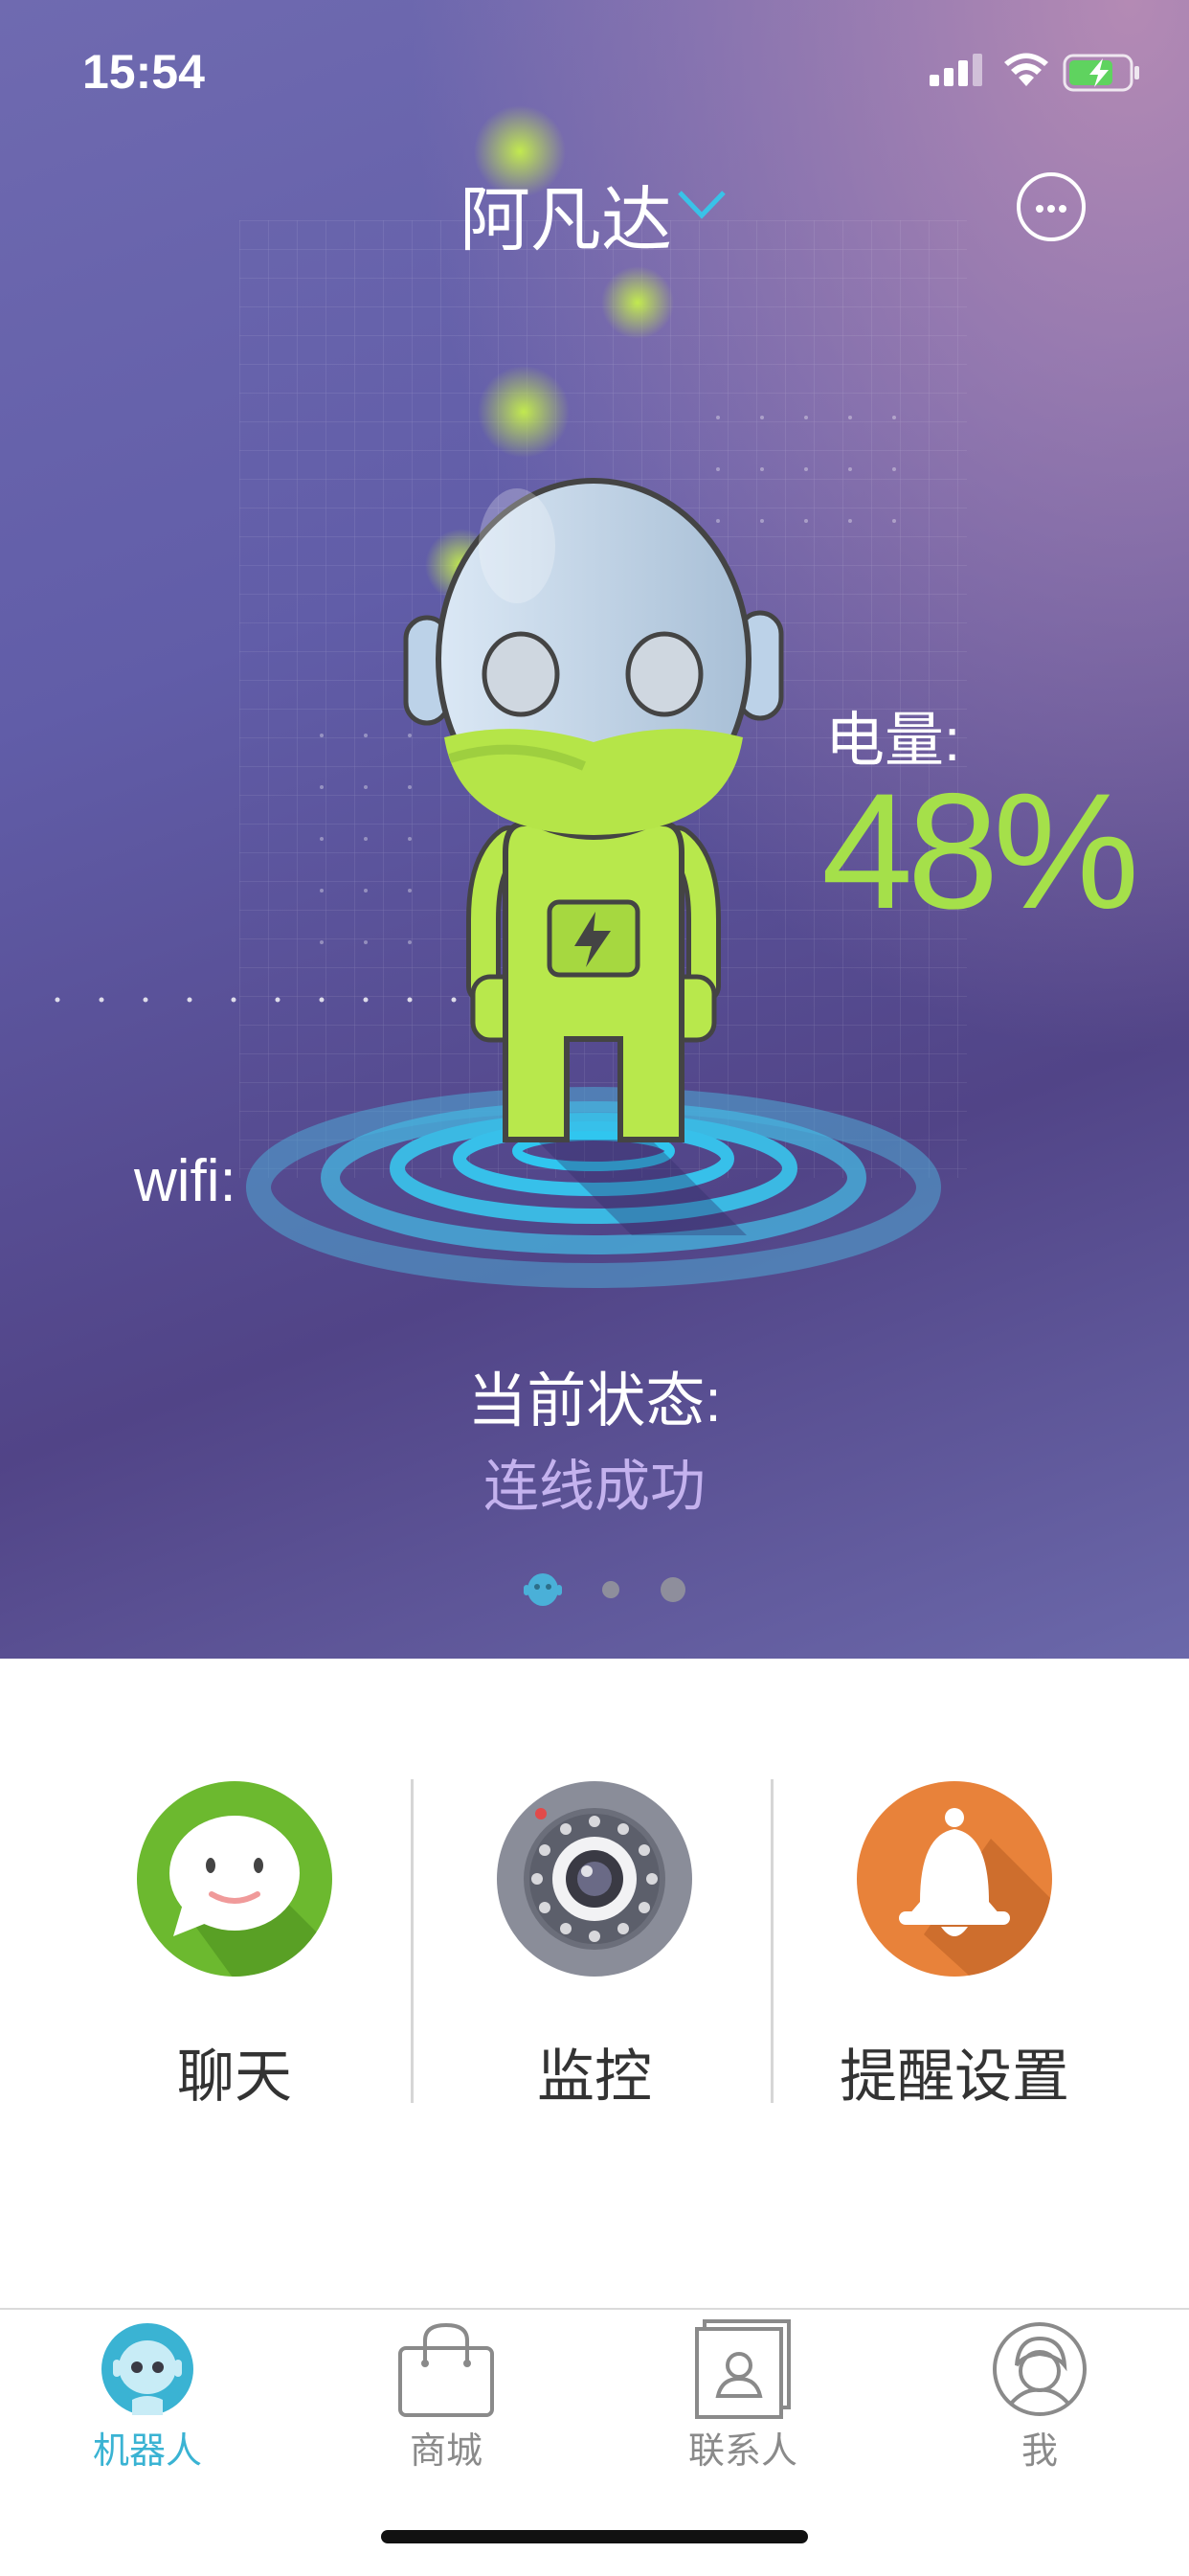  What do you see at coordinates (445, 2451) in the screenshot?
I see `tab-shop-label: 商城` at bounding box center [445, 2451].